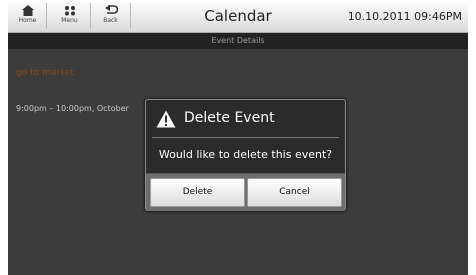  What do you see at coordinates (245, 192) in the screenshot?
I see `dialog-button-bar: Delete Cancel` at bounding box center [245, 192].